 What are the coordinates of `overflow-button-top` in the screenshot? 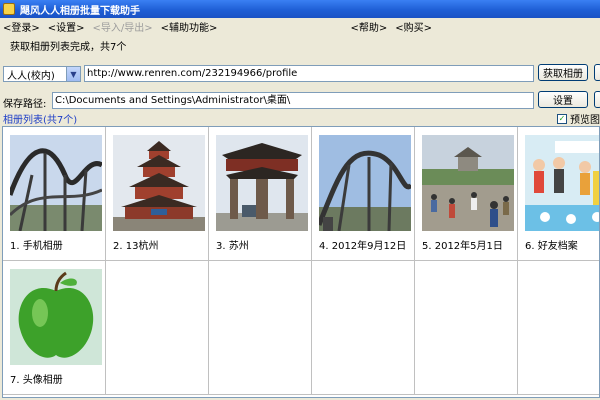 It's located at (597, 72).